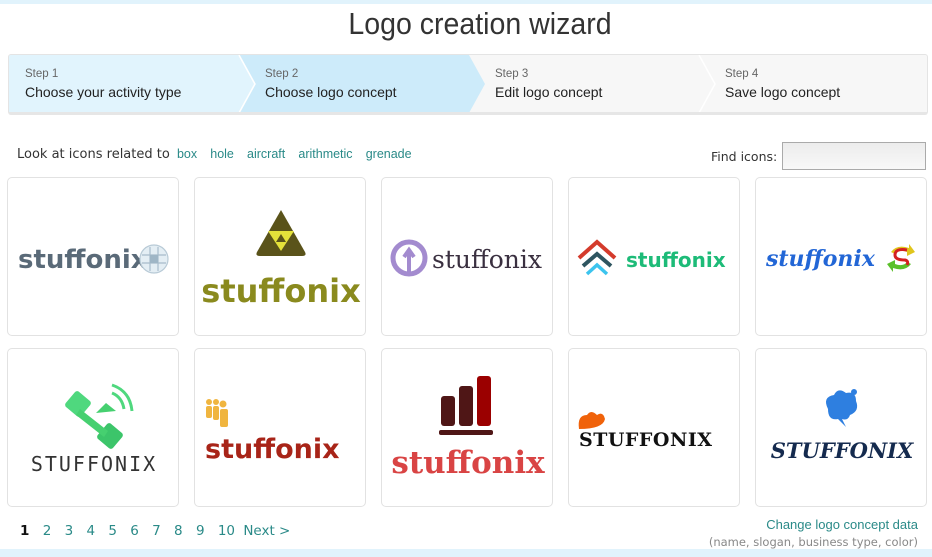 Image resolution: width=932 pixels, height=557 pixels. What do you see at coordinates (281, 233) in the screenshot?
I see `triangle-hazard-icon` at bounding box center [281, 233].